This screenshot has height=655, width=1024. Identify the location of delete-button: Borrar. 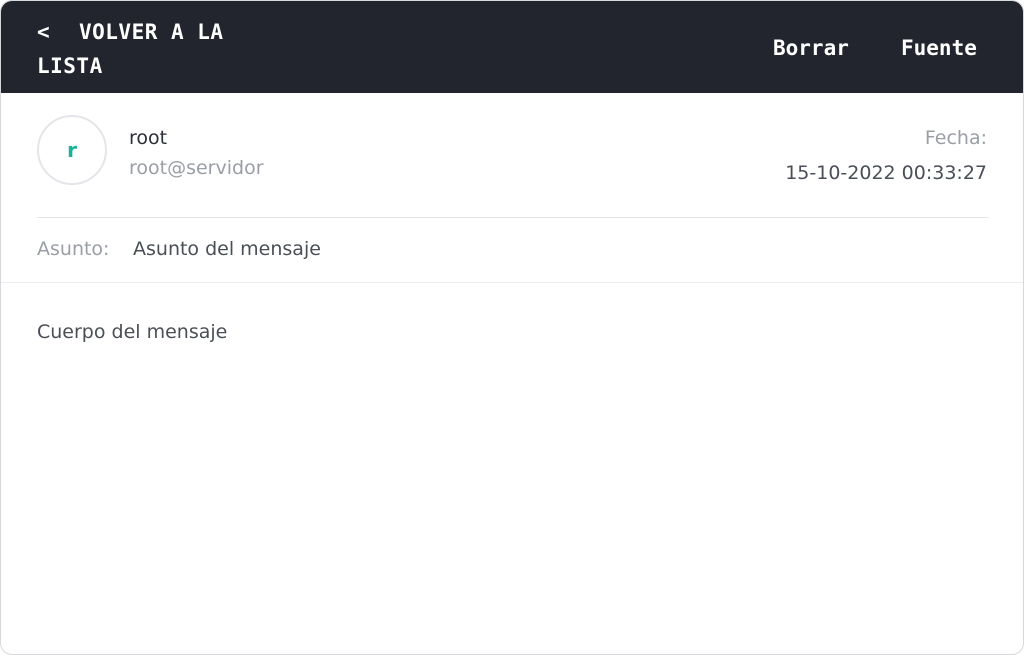
(811, 48).